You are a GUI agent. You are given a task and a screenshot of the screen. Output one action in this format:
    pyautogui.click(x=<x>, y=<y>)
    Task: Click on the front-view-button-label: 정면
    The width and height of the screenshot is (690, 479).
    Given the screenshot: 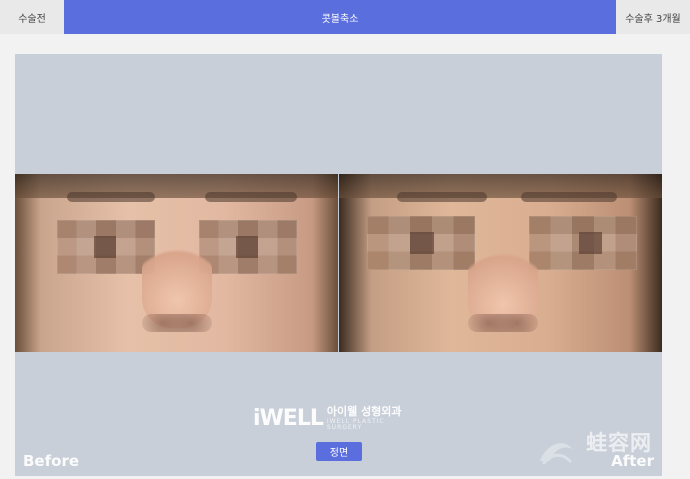 What is the action you would take?
    pyautogui.click(x=339, y=453)
    